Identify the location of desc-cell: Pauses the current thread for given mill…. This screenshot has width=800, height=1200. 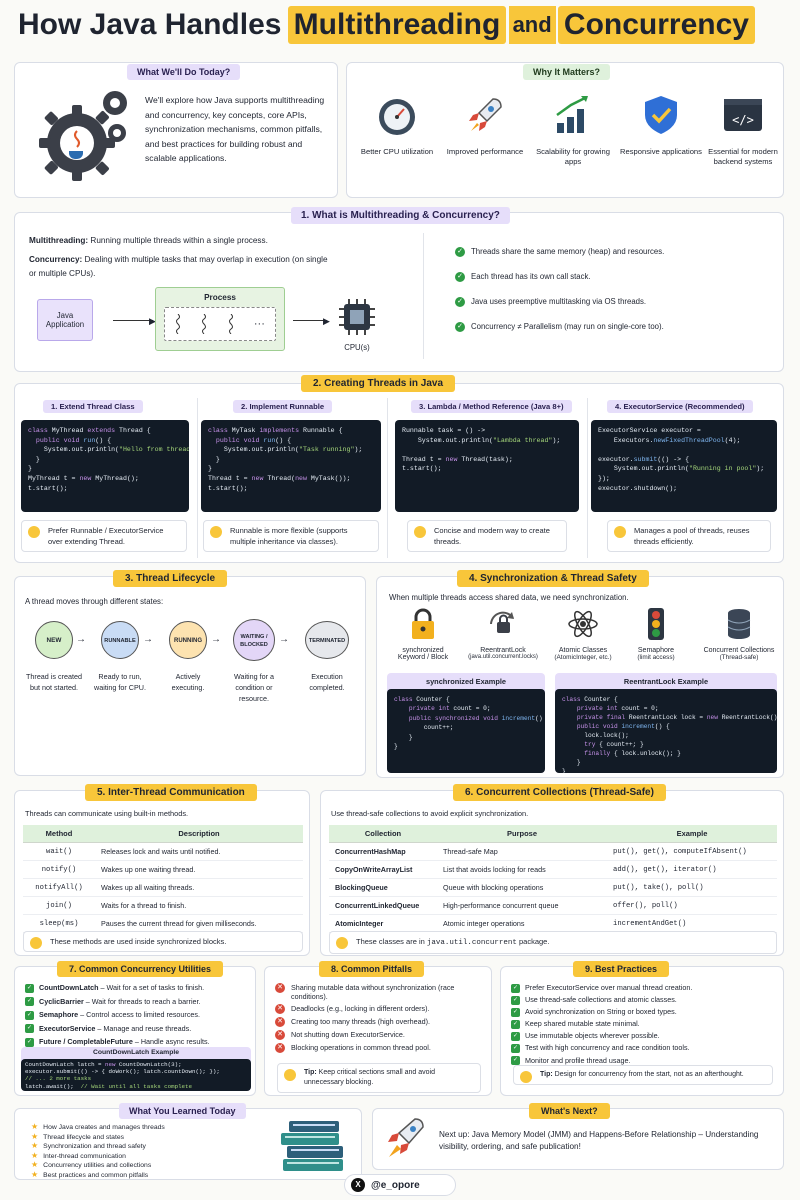
(199, 923).